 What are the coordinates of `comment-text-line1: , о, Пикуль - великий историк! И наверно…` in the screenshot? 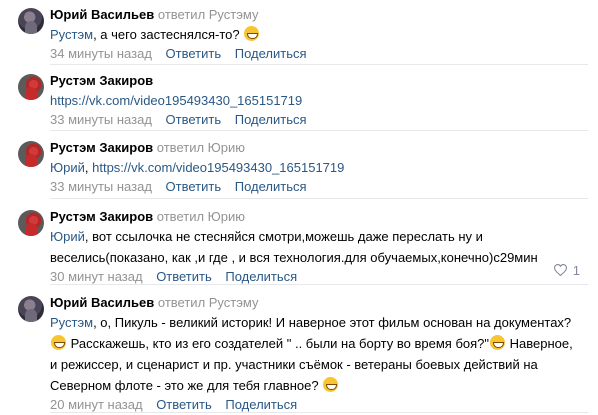 It's located at (332, 322).